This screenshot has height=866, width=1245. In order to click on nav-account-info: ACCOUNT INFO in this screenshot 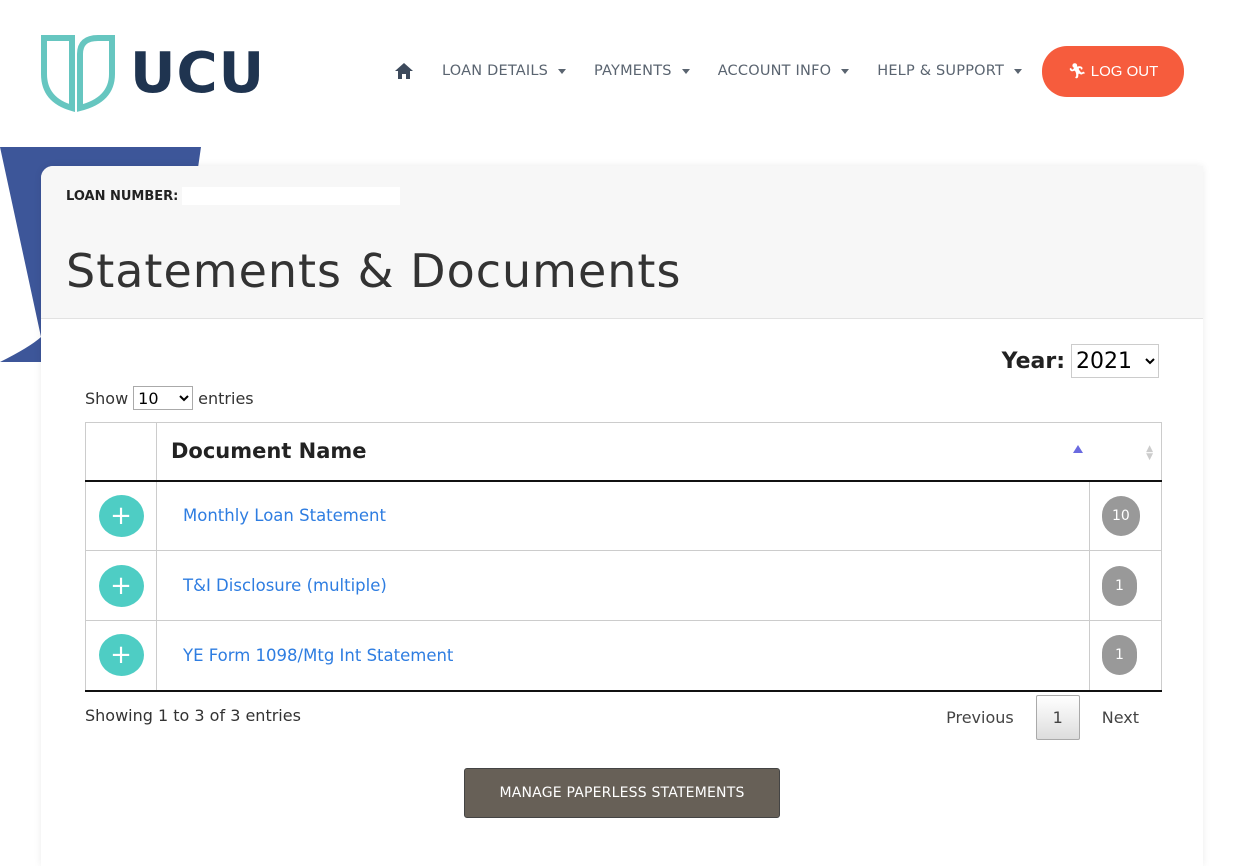, I will do `click(784, 71)`.